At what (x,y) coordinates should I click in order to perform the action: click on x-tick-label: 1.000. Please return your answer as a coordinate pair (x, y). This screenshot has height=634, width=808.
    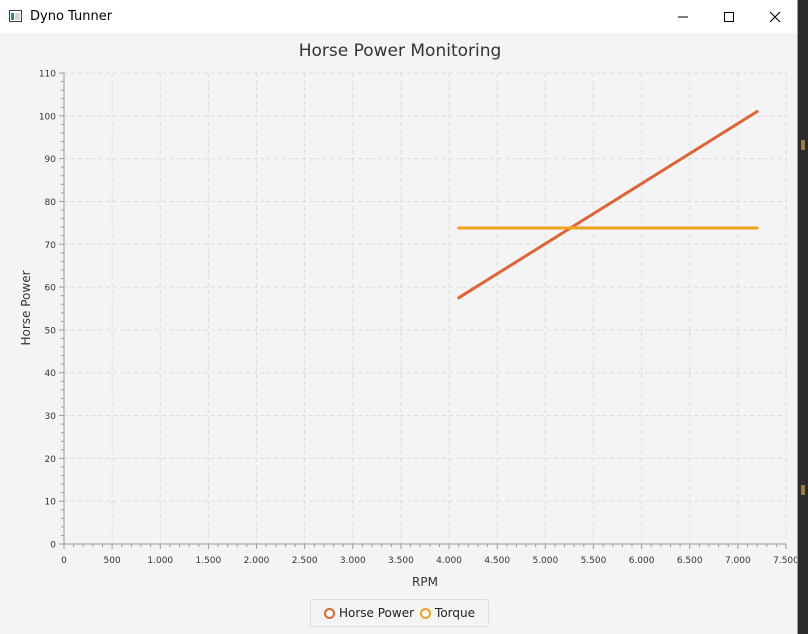
    Looking at the image, I should click on (160, 561).